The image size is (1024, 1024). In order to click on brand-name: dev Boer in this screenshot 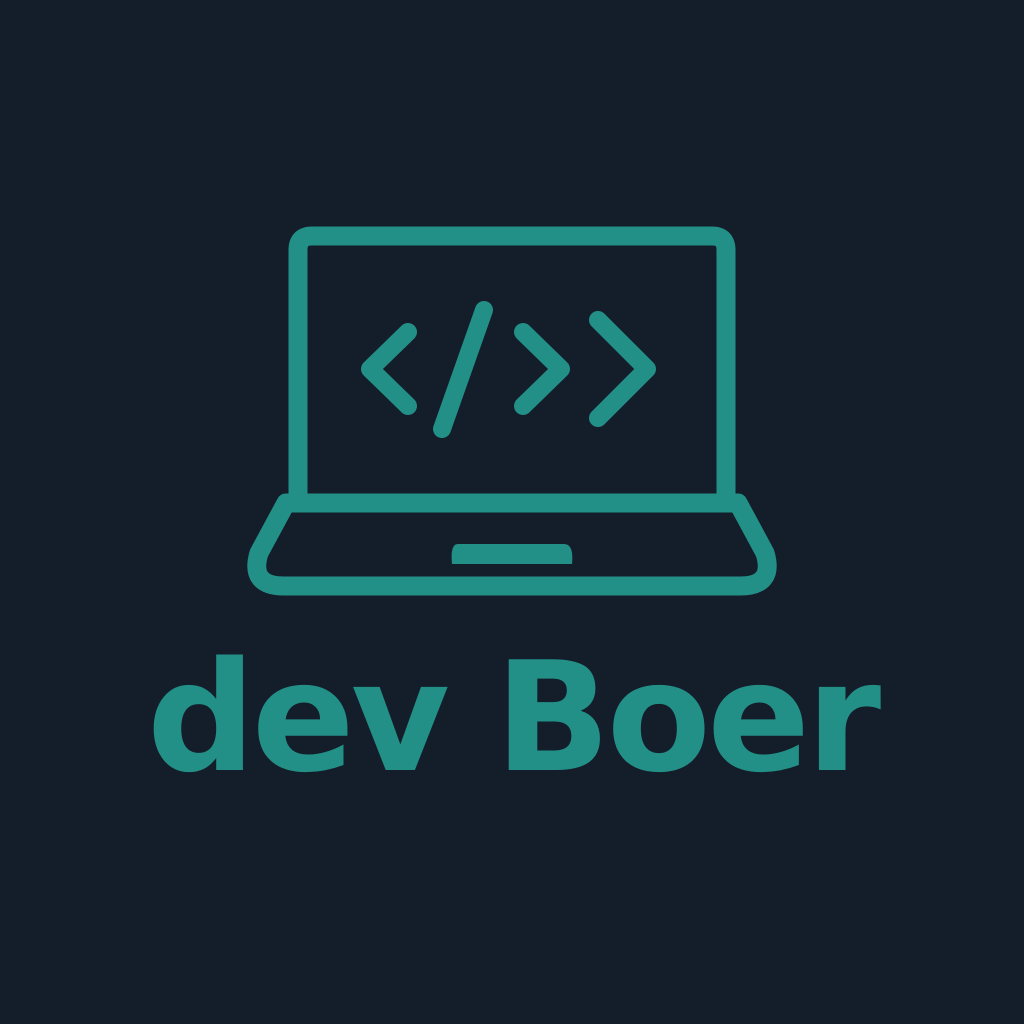, I will do `click(513, 717)`.